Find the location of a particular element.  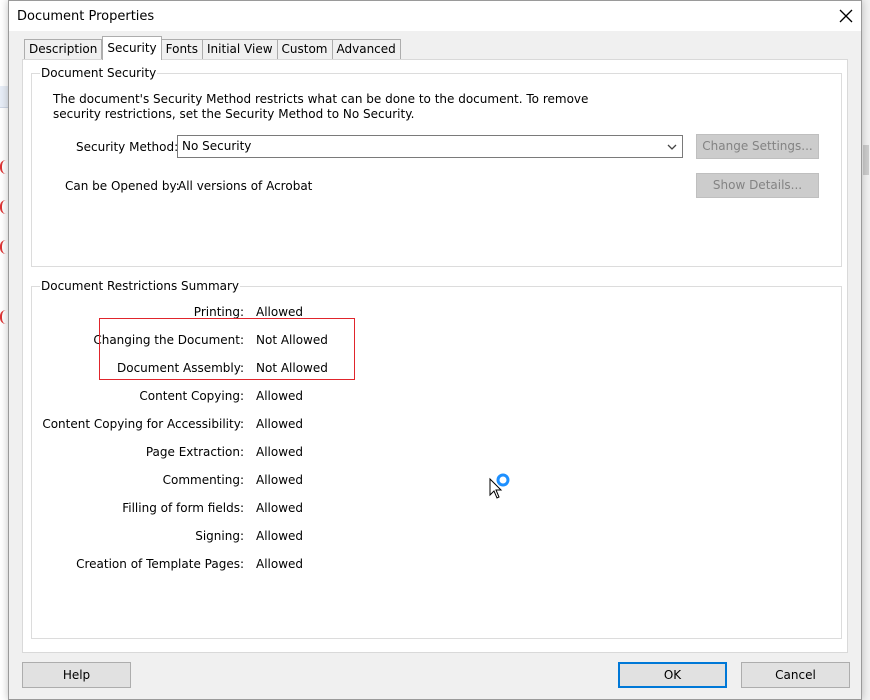

restriction-label: Filling of form fields: is located at coordinates (183, 508).